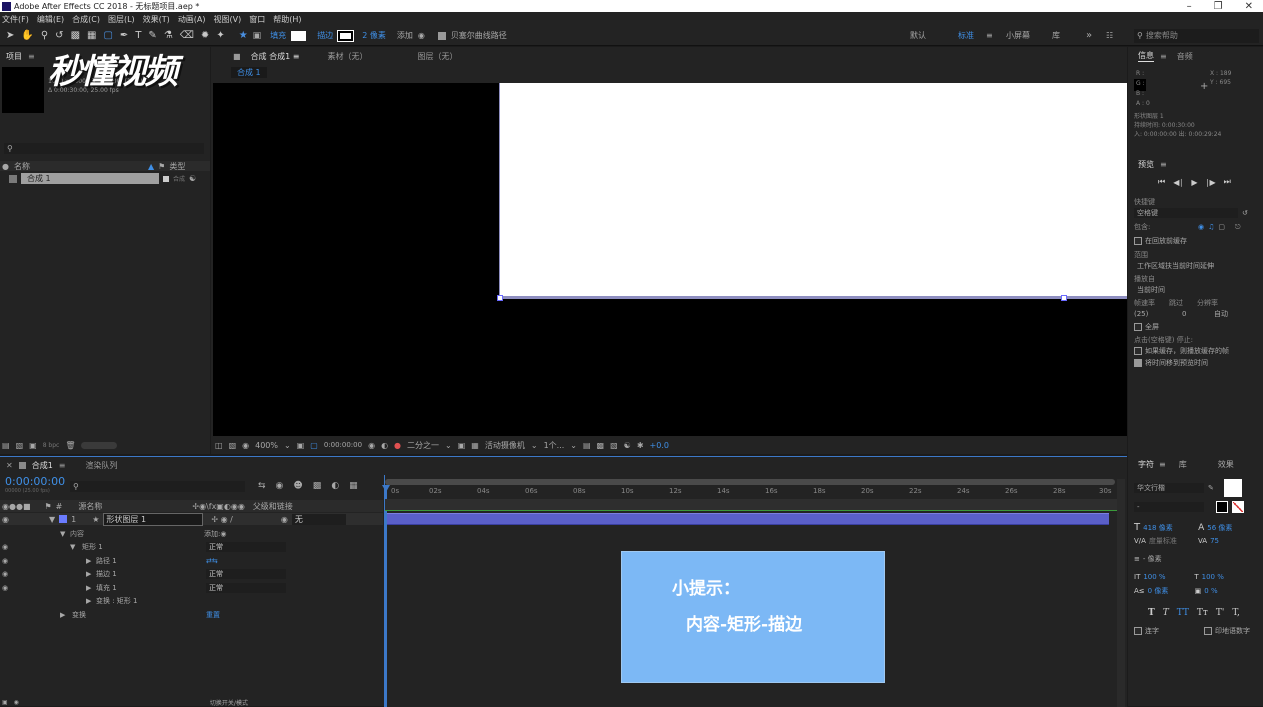 This screenshot has height=707, width=1263. Describe the element at coordinates (187, 35) in the screenshot. I see `eraser-tool-icon: ⌫` at that location.